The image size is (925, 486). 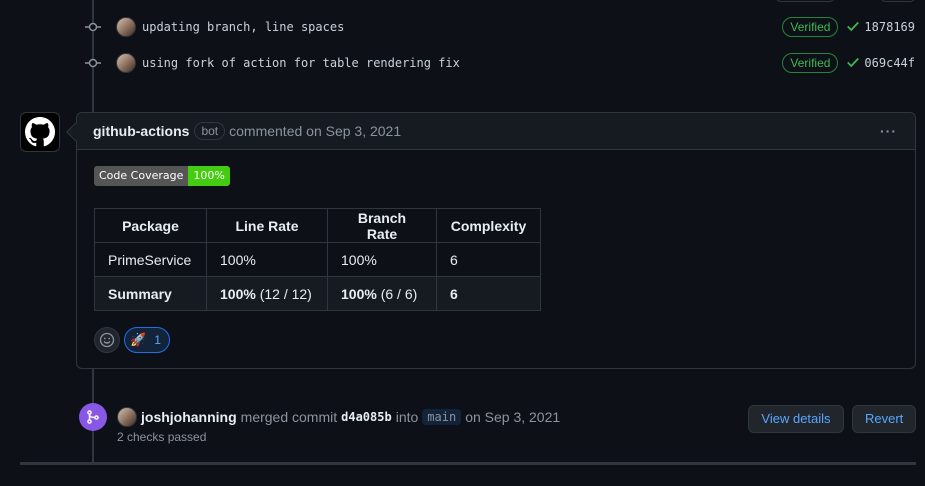 I want to click on table-cell: 100% (12 / 12), so click(x=267, y=293).